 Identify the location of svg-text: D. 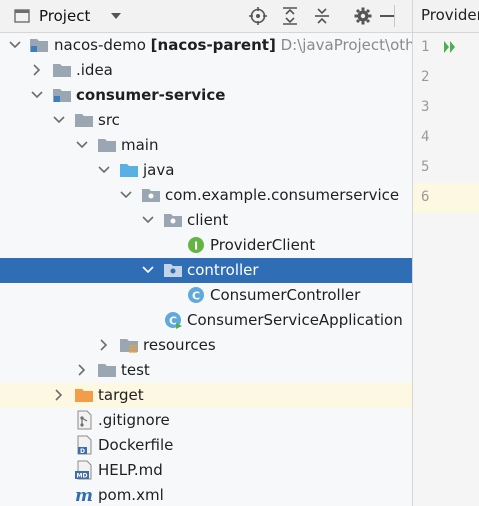
(82, 451).